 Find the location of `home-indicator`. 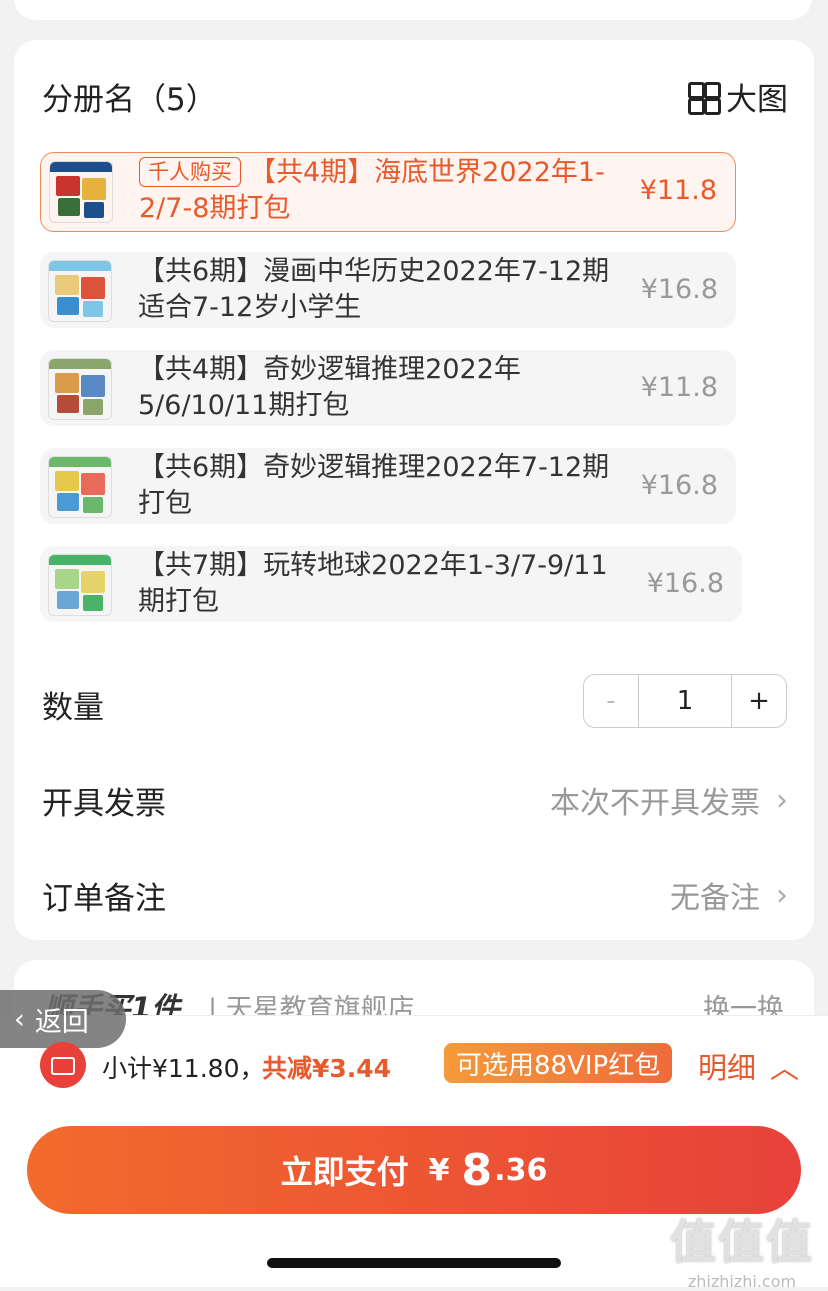

home-indicator is located at coordinates (414, 1263).